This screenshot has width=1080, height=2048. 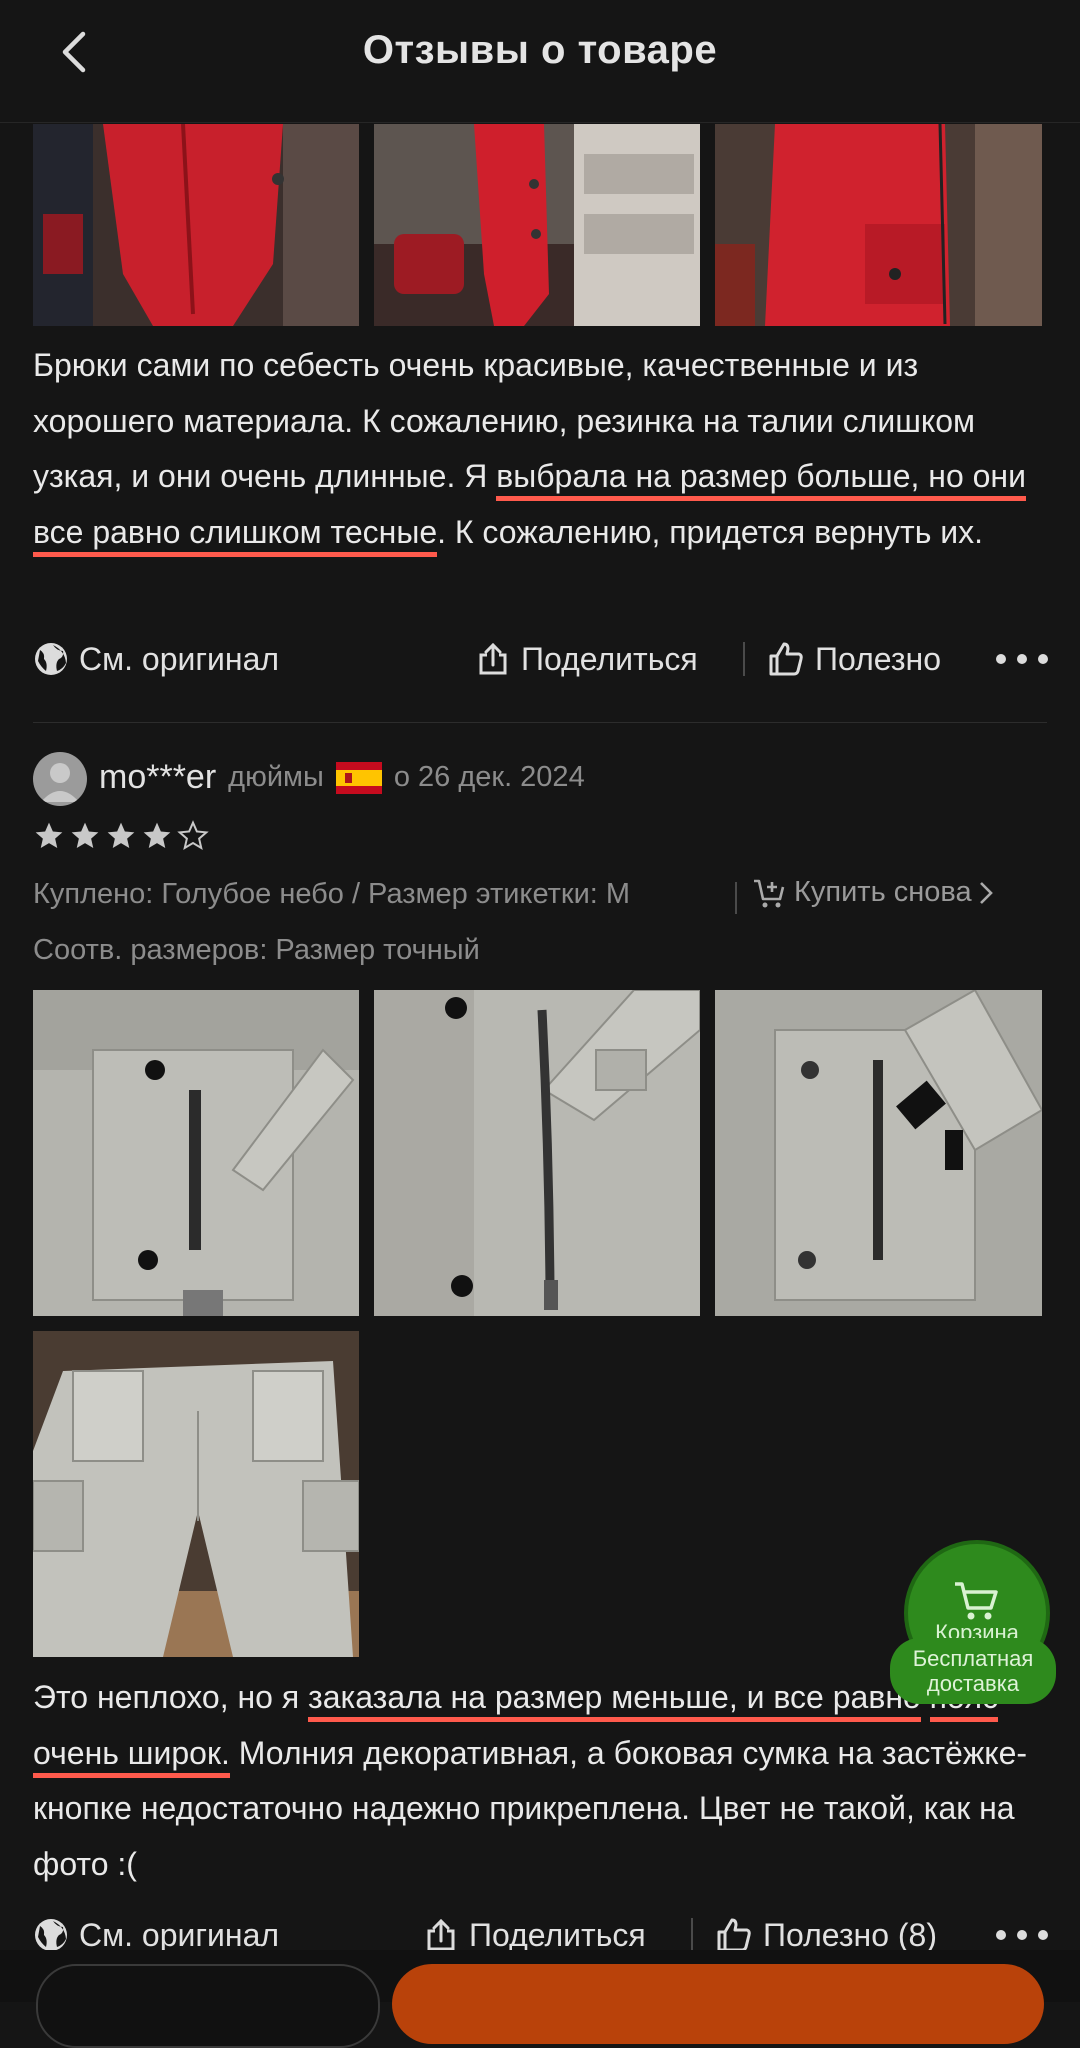 What do you see at coordinates (769, 893) in the screenshot?
I see `cart-plus-icon` at bounding box center [769, 893].